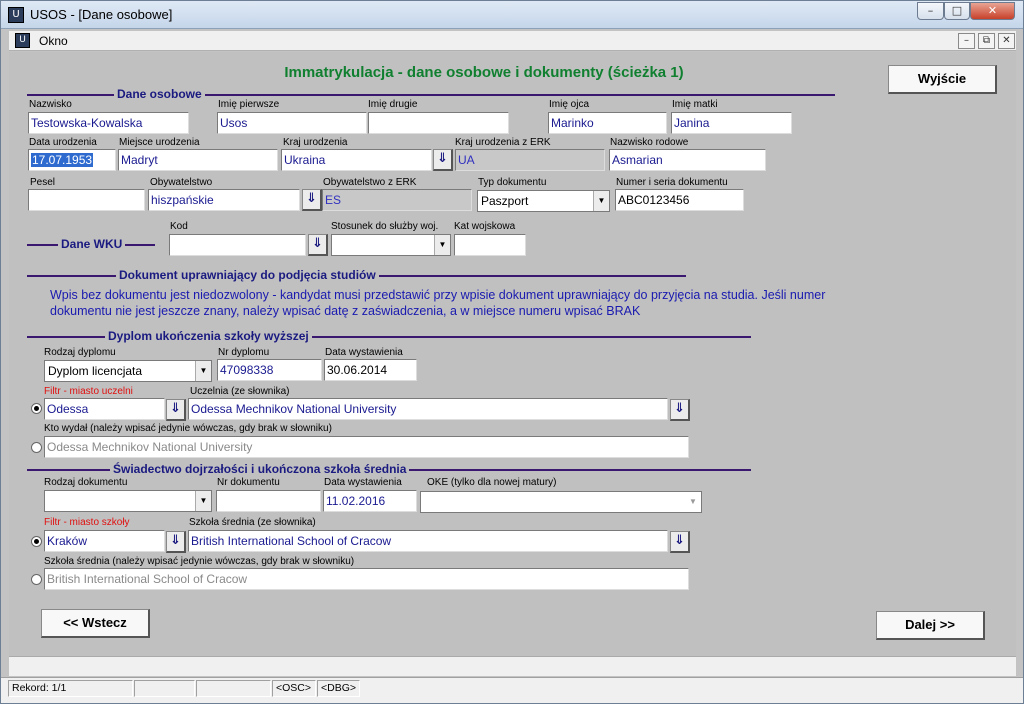  What do you see at coordinates (649, 142) in the screenshot?
I see `label-nazwisko-rodowe: Nazwisko rodowe` at bounding box center [649, 142].